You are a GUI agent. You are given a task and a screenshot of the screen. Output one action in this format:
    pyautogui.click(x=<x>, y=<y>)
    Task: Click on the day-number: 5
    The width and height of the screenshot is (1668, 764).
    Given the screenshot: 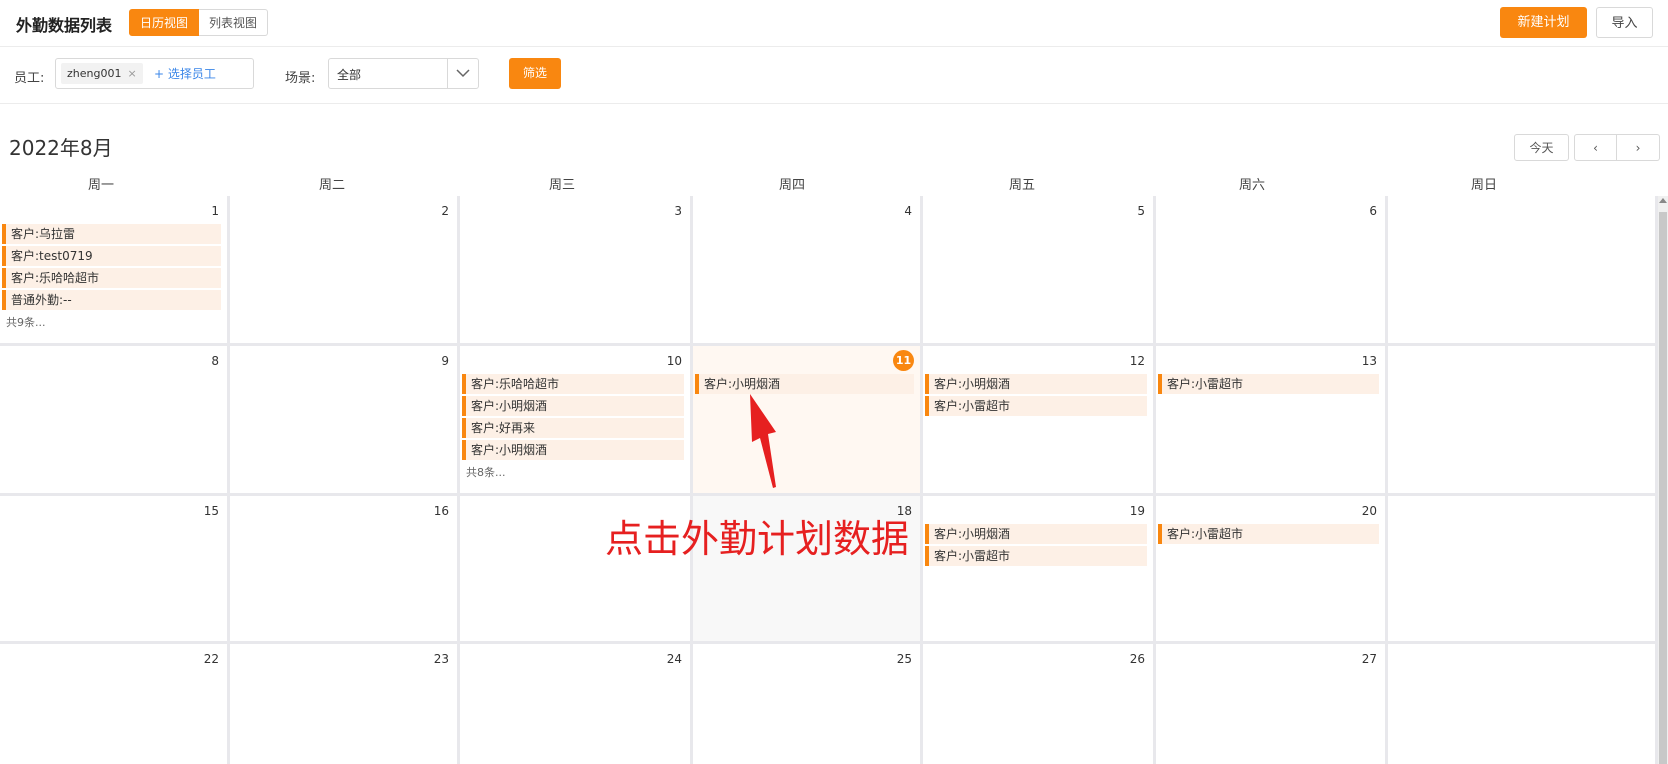 What is the action you would take?
    pyautogui.click(x=1141, y=211)
    